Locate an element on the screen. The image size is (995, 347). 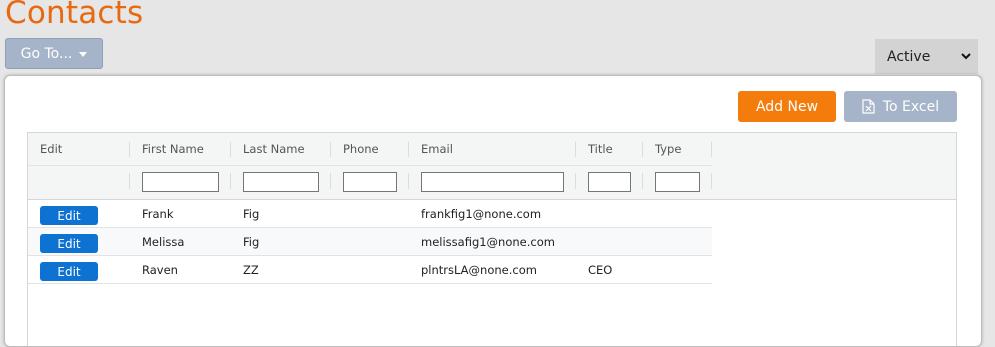
first-name-cell: Raven is located at coordinates (160, 270).